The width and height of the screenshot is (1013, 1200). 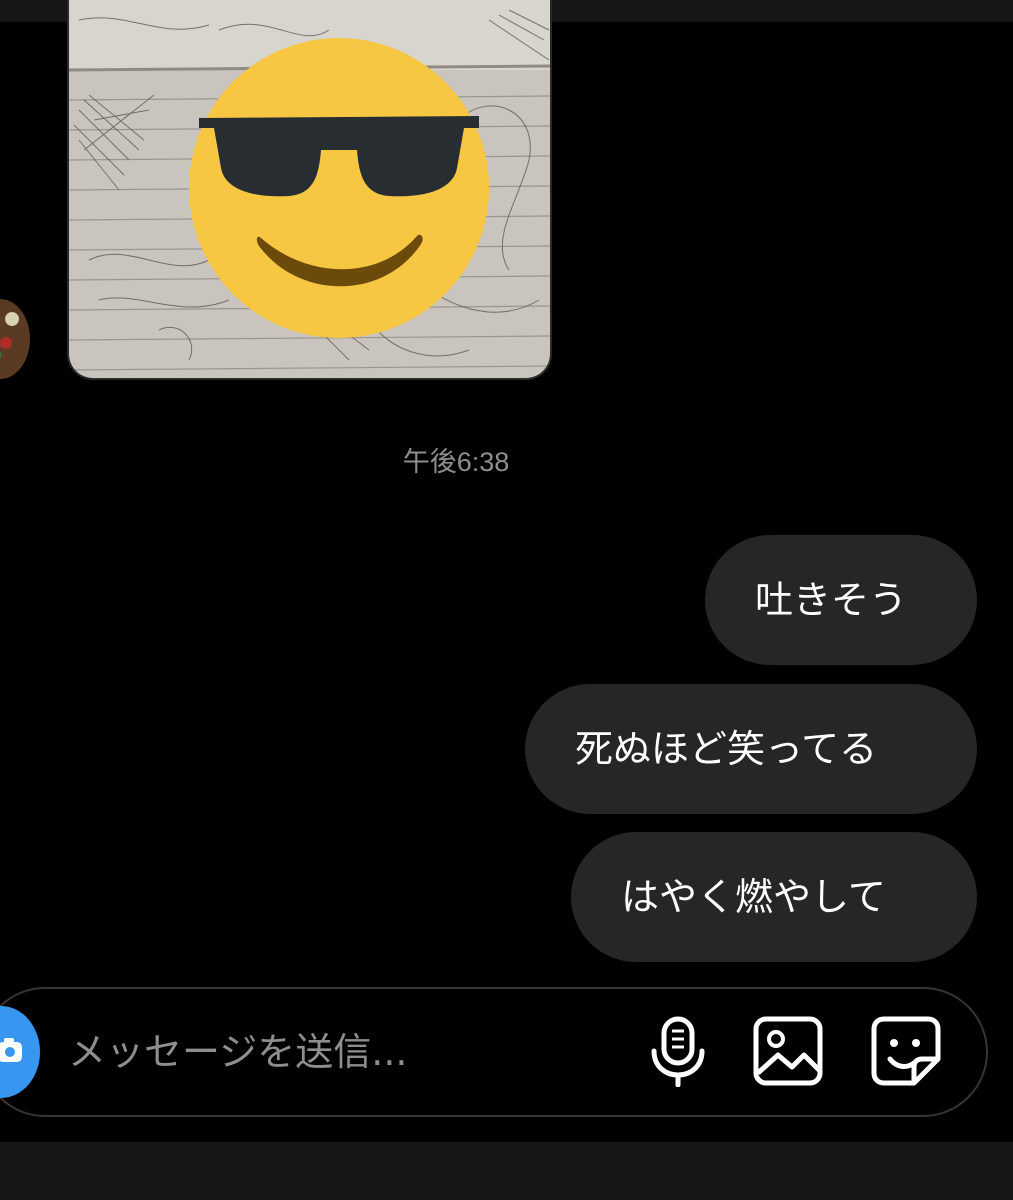 I want to click on sunglasses-face-icon, so click(x=339, y=188).